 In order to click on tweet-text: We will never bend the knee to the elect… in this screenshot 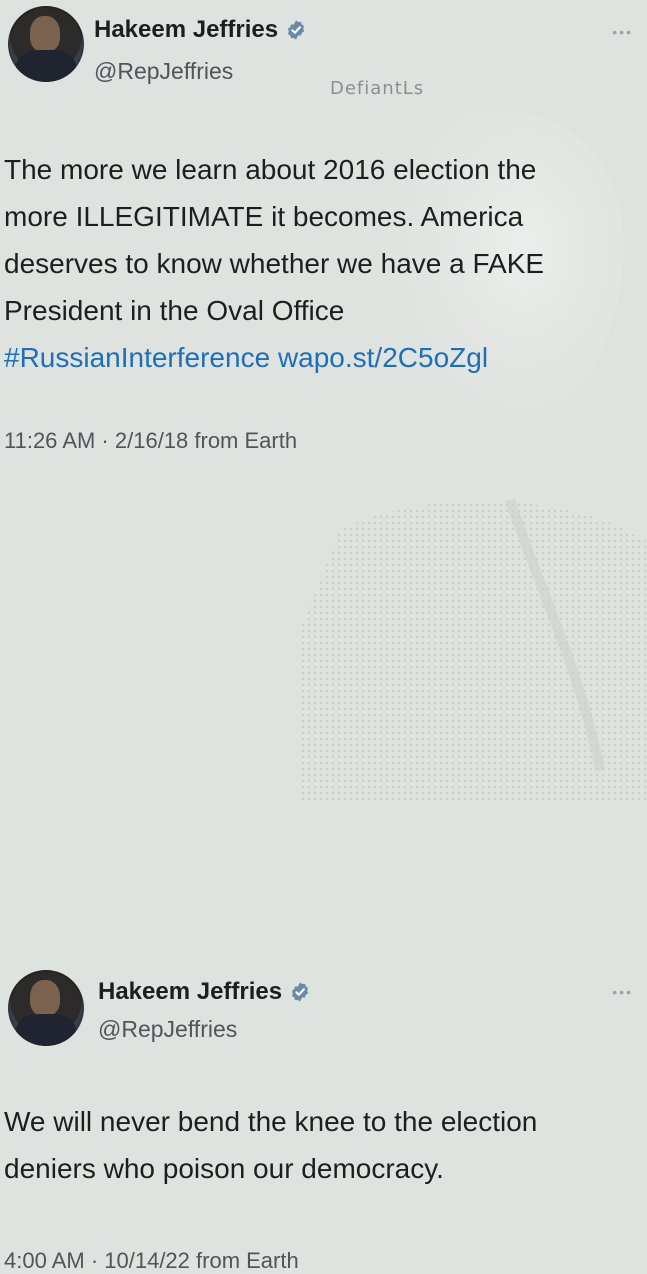, I will do `click(319, 1145)`.